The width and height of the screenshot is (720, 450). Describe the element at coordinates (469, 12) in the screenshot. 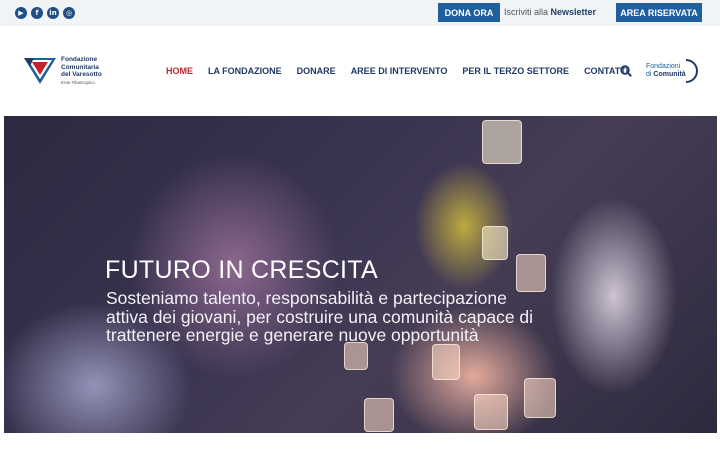

I see `donate-now-button: DONA ORA` at that location.